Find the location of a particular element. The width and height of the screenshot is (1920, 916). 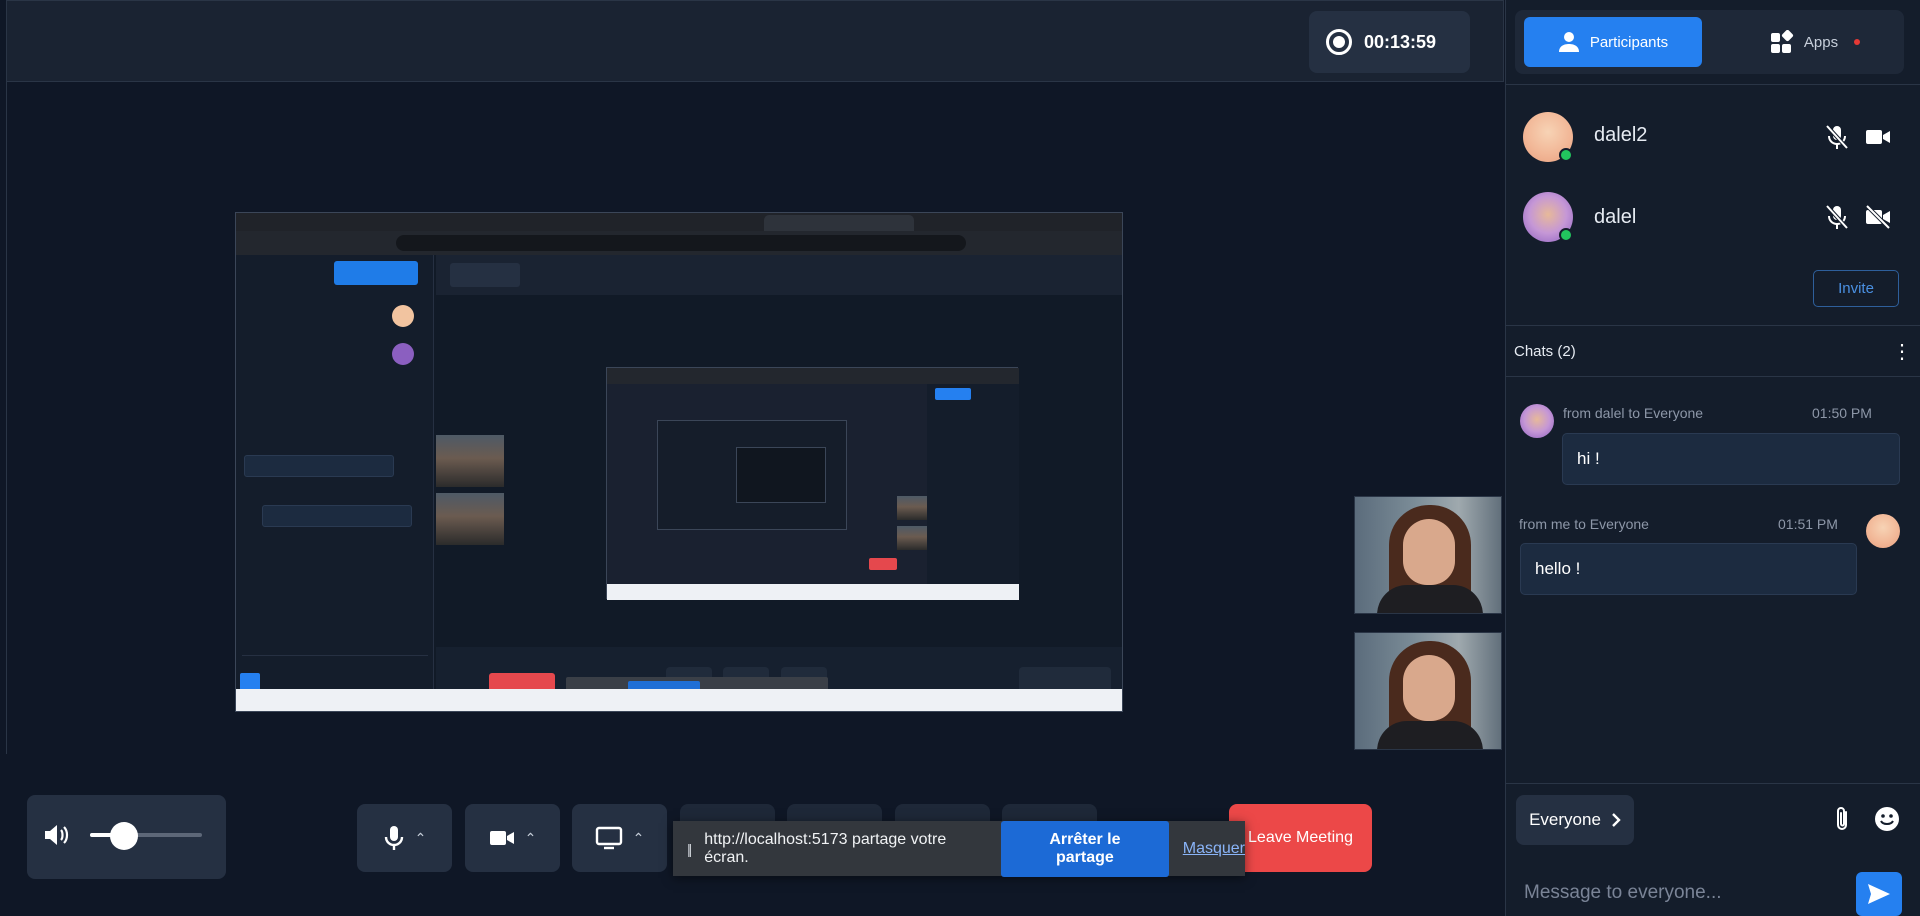

screen-share-button: ⌃ is located at coordinates (619, 838).